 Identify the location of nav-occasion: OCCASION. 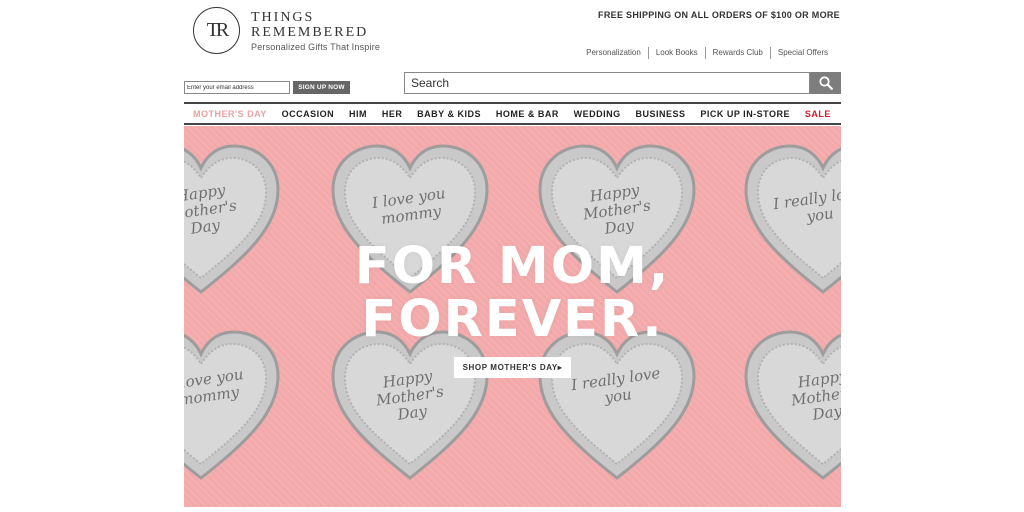
(308, 114).